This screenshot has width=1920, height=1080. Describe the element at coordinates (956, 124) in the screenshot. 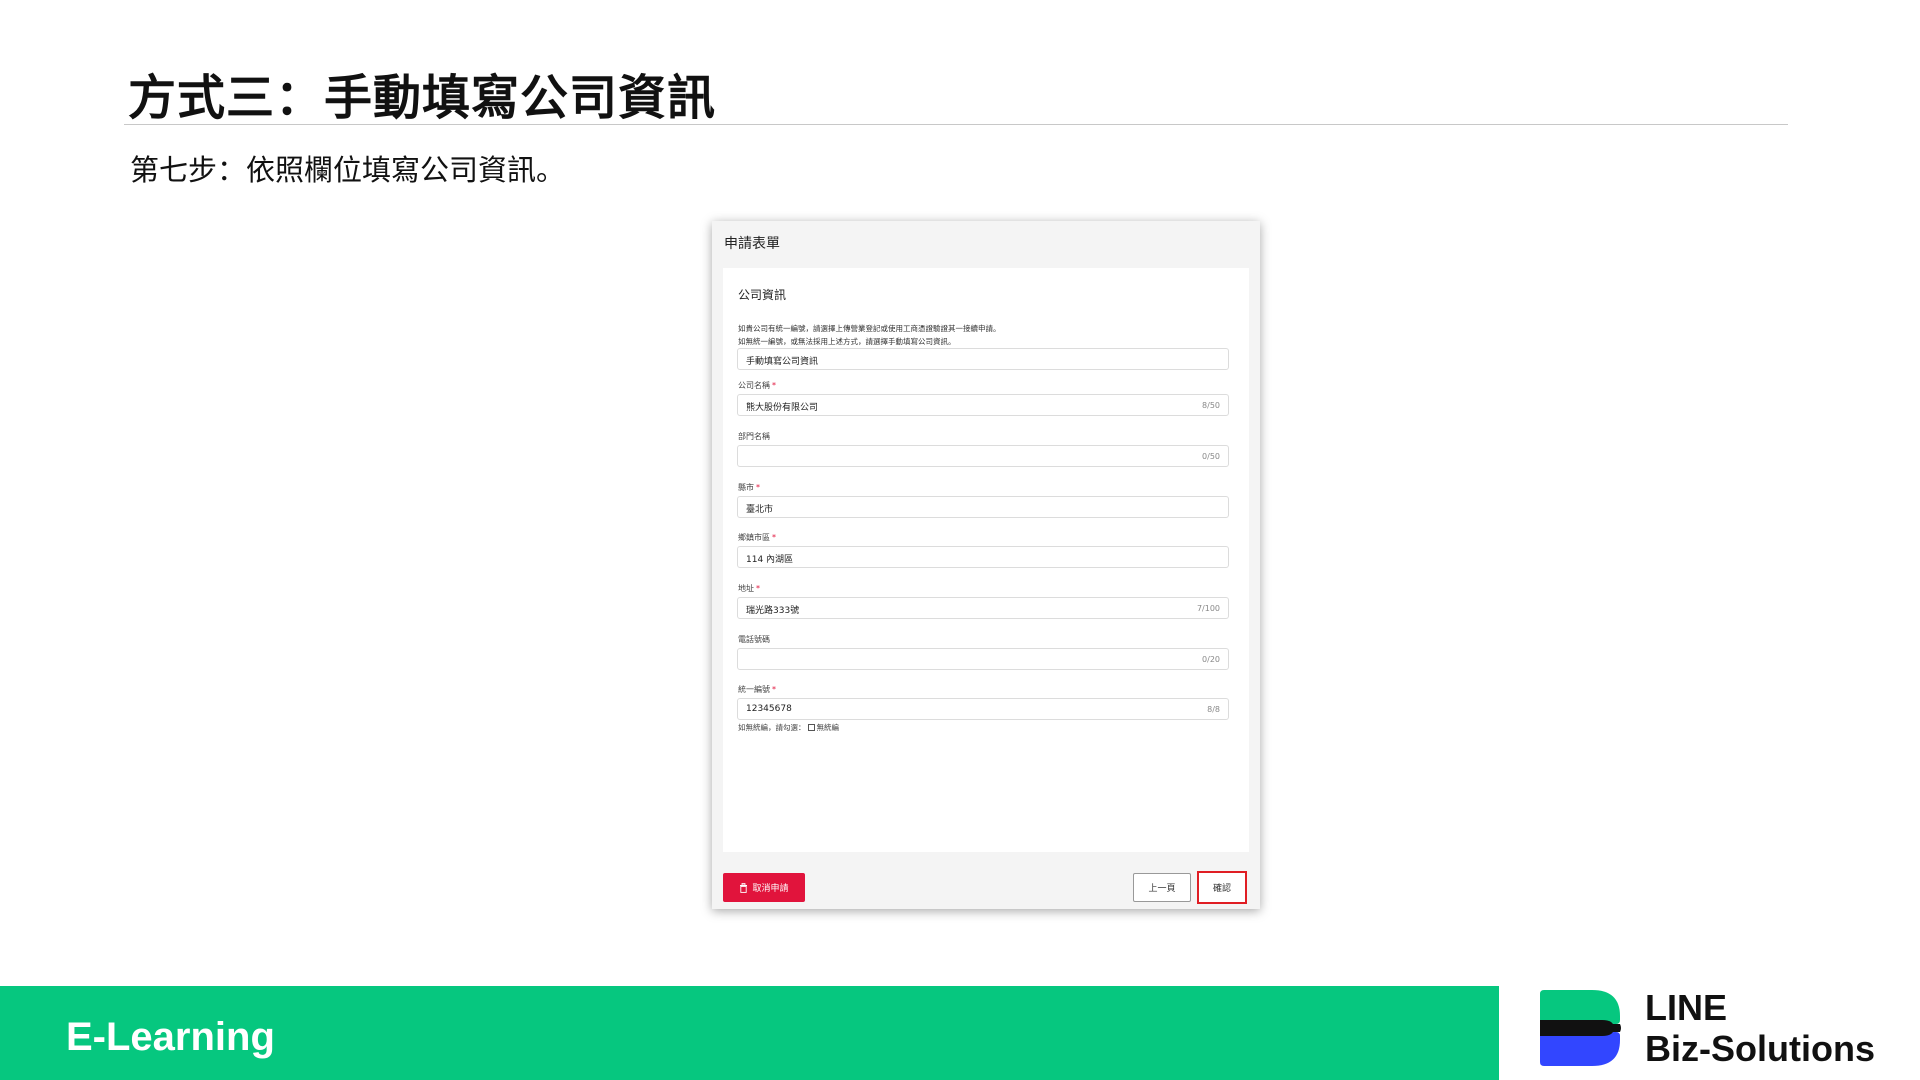

I see `title-divider` at that location.